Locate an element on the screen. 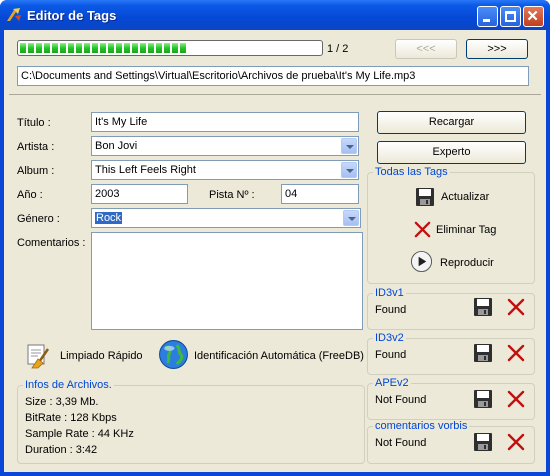 The height and width of the screenshot is (476, 550). update-label: Actualizar is located at coordinates (465, 197).